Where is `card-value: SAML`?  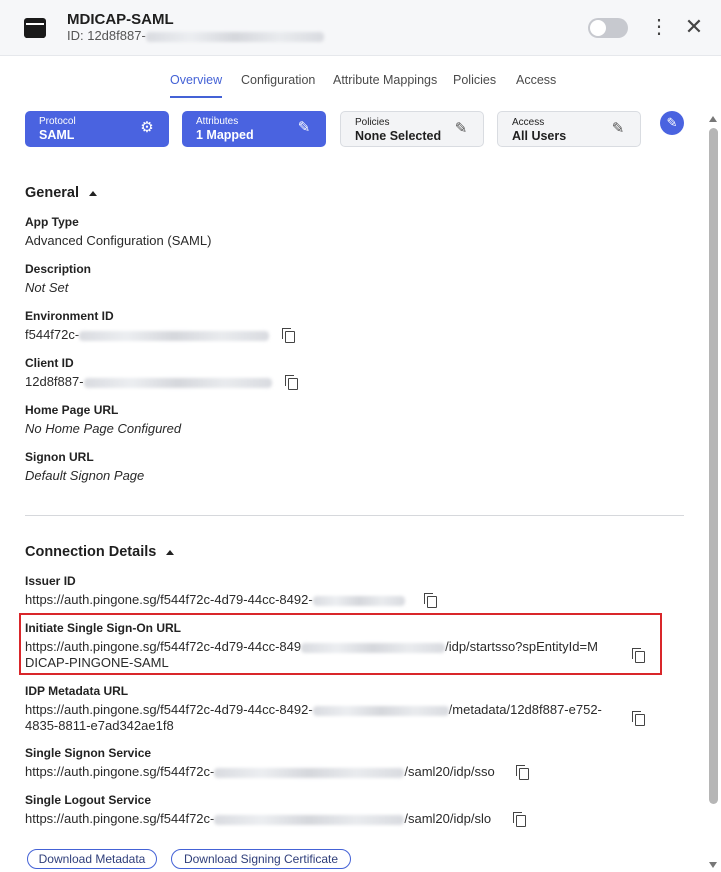 card-value: SAML is located at coordinates (57, 135).